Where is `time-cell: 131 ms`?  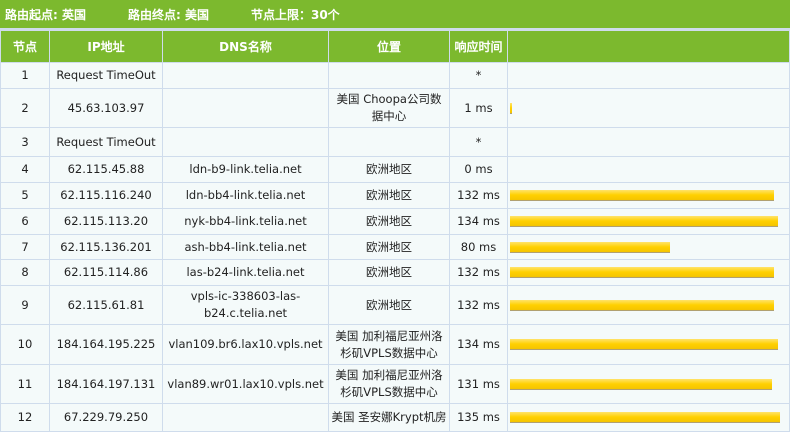
time-cell: 131 ms is located at coordinates (478, 384).